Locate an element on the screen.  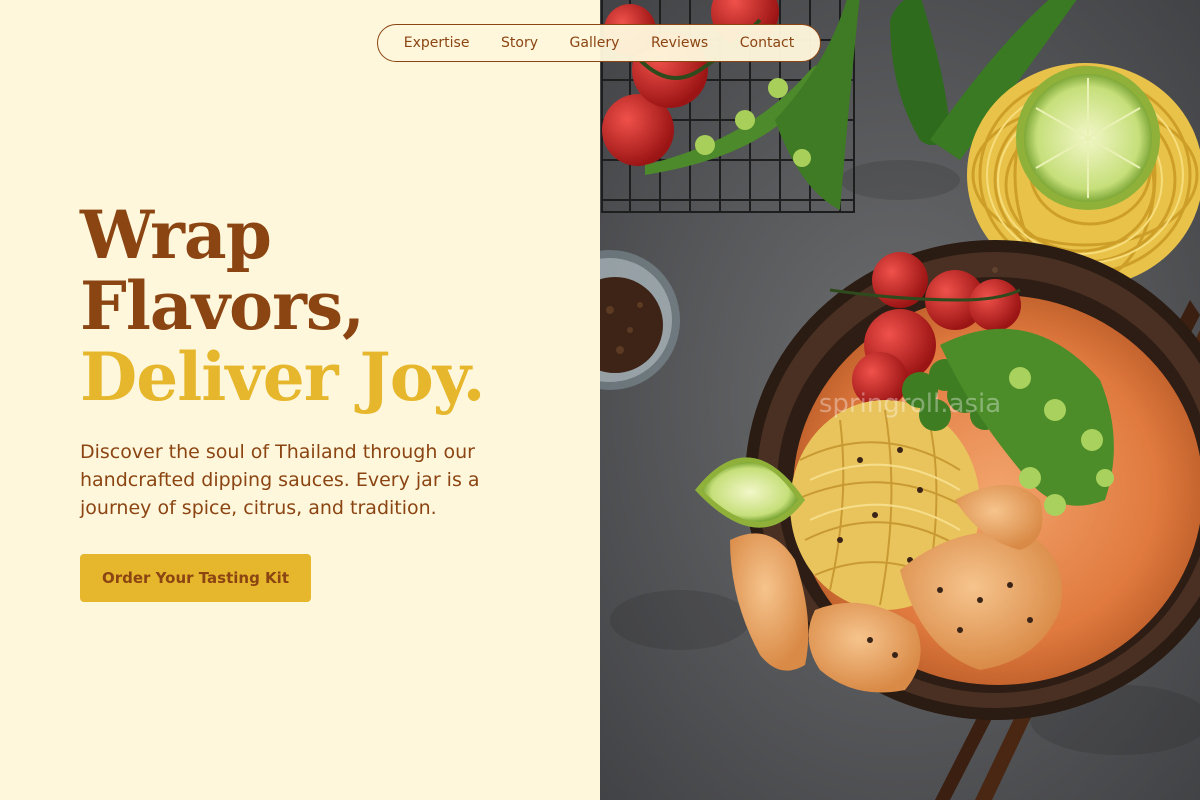
image-watermark: springroll.asia is located at coordinates (910, 404).